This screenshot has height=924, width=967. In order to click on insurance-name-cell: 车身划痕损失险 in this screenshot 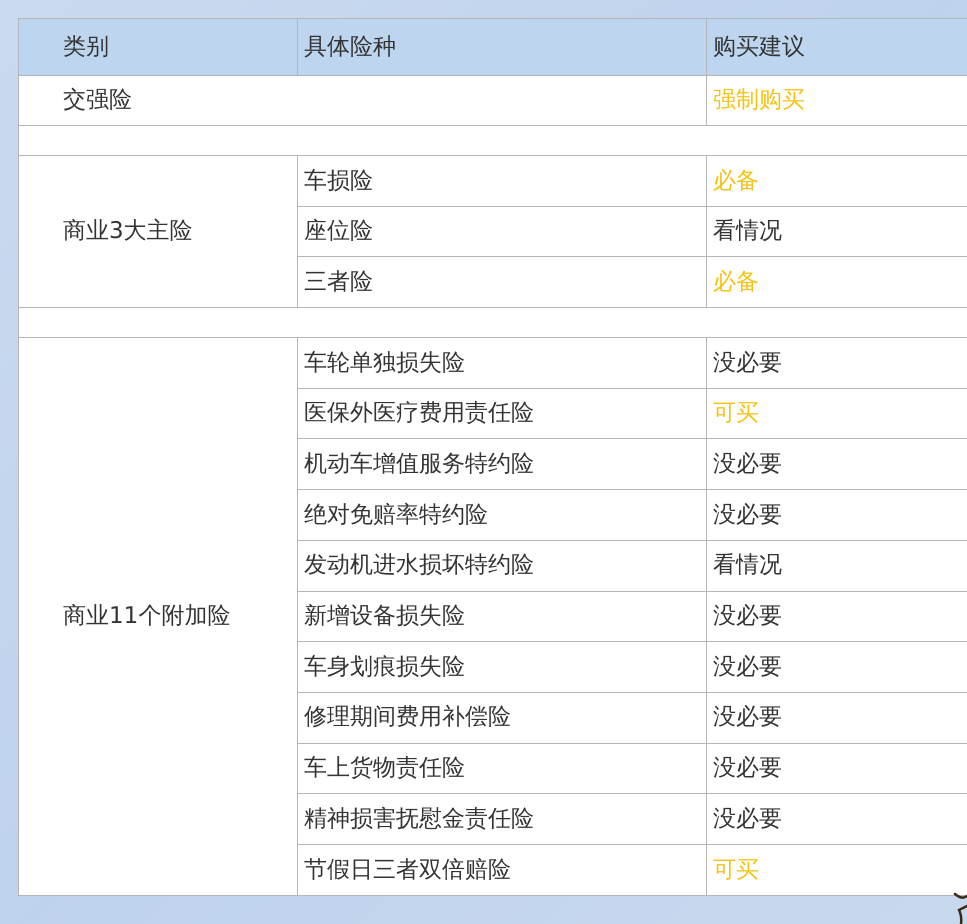, I will do `click(502, 667)`.